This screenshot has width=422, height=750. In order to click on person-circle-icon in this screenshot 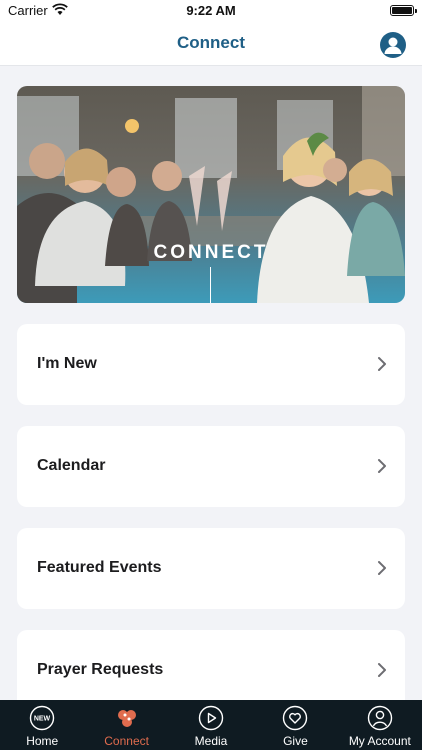, I will do `click(380, 718)`.